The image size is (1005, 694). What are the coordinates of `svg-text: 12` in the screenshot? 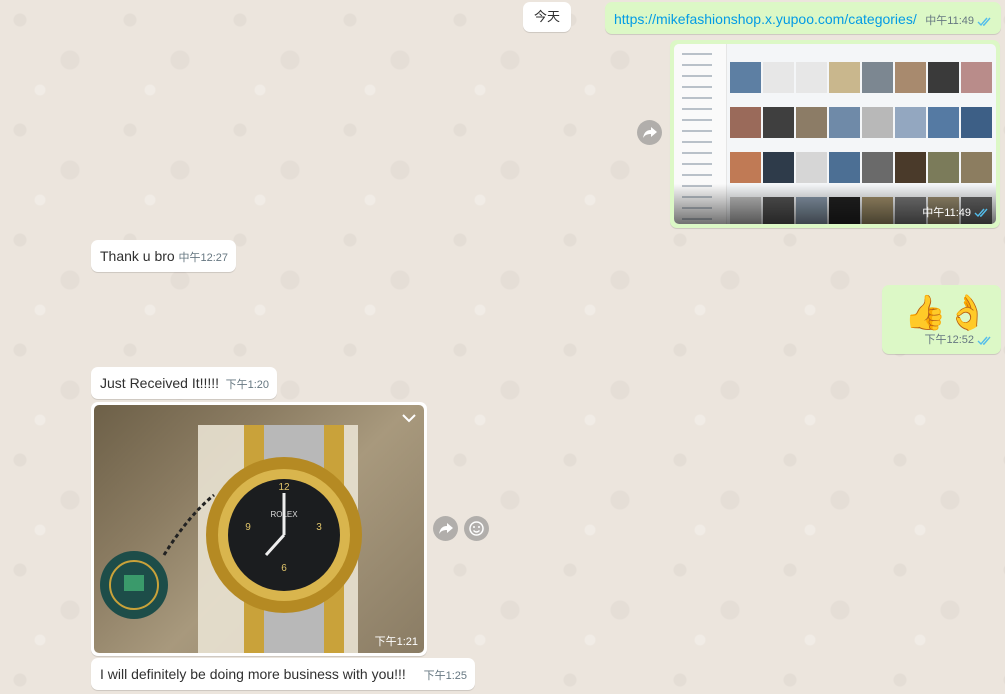 It's located at (284, 487).